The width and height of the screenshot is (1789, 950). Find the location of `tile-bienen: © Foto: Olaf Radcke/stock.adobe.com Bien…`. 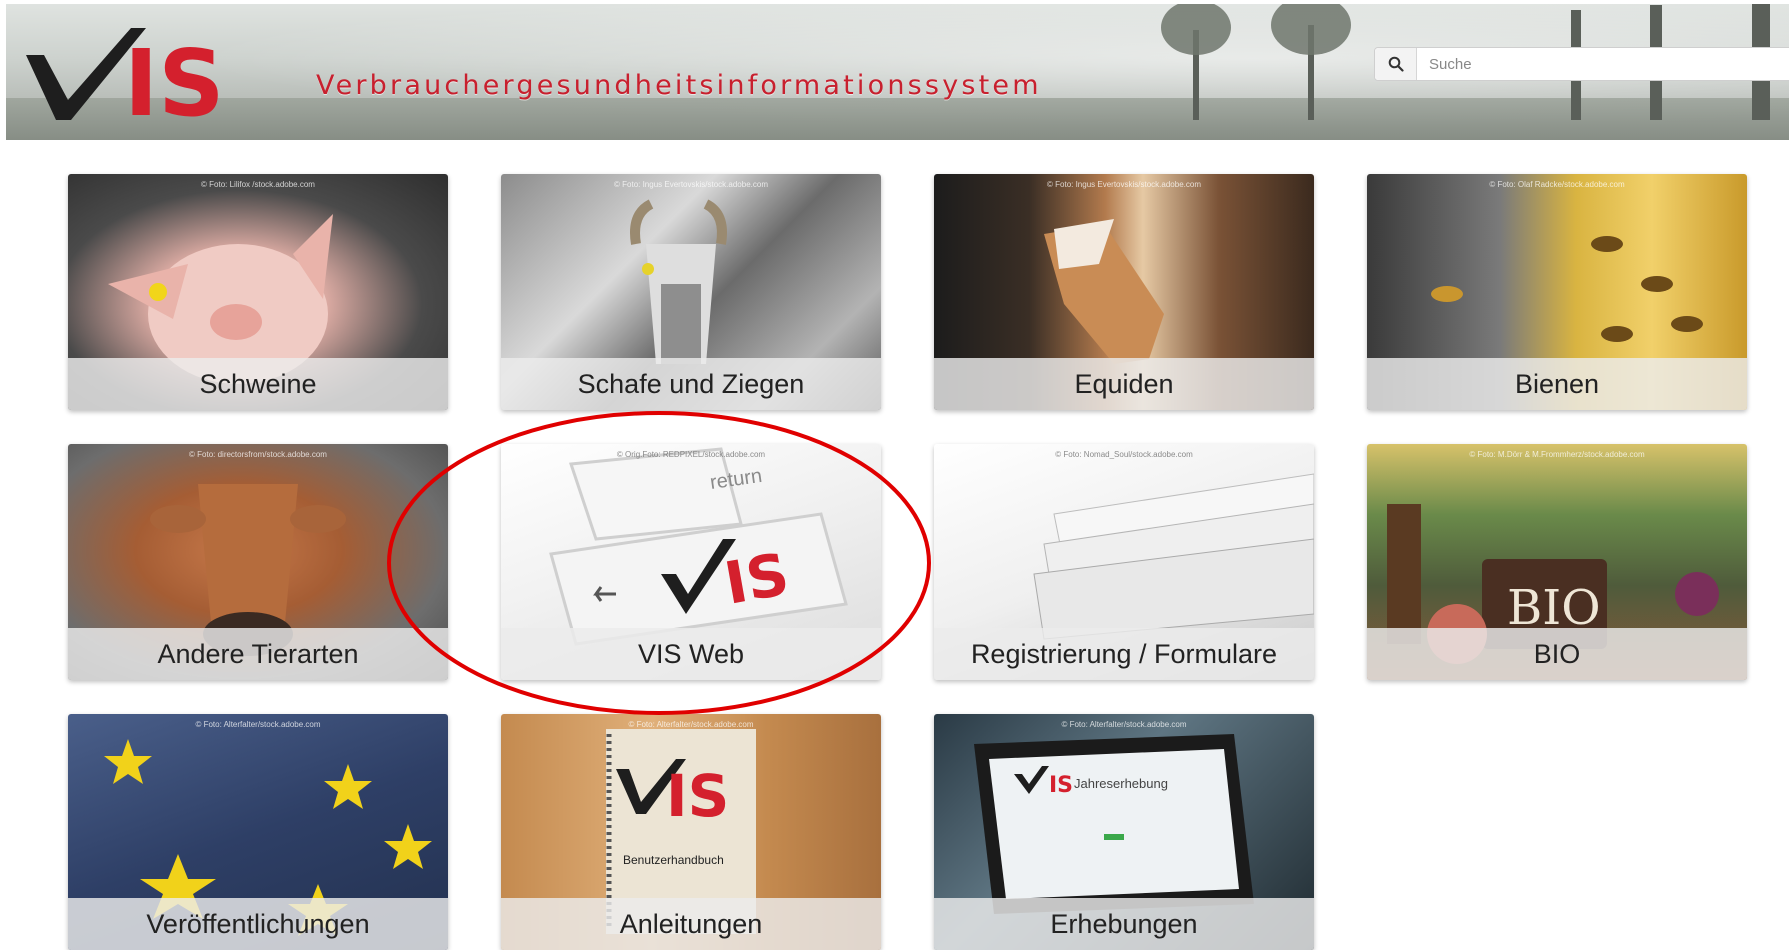

tile-bienen: © Foto: Olaf Radcke/stock.adobe.com Bien… is located at coordinates (1557, 292).